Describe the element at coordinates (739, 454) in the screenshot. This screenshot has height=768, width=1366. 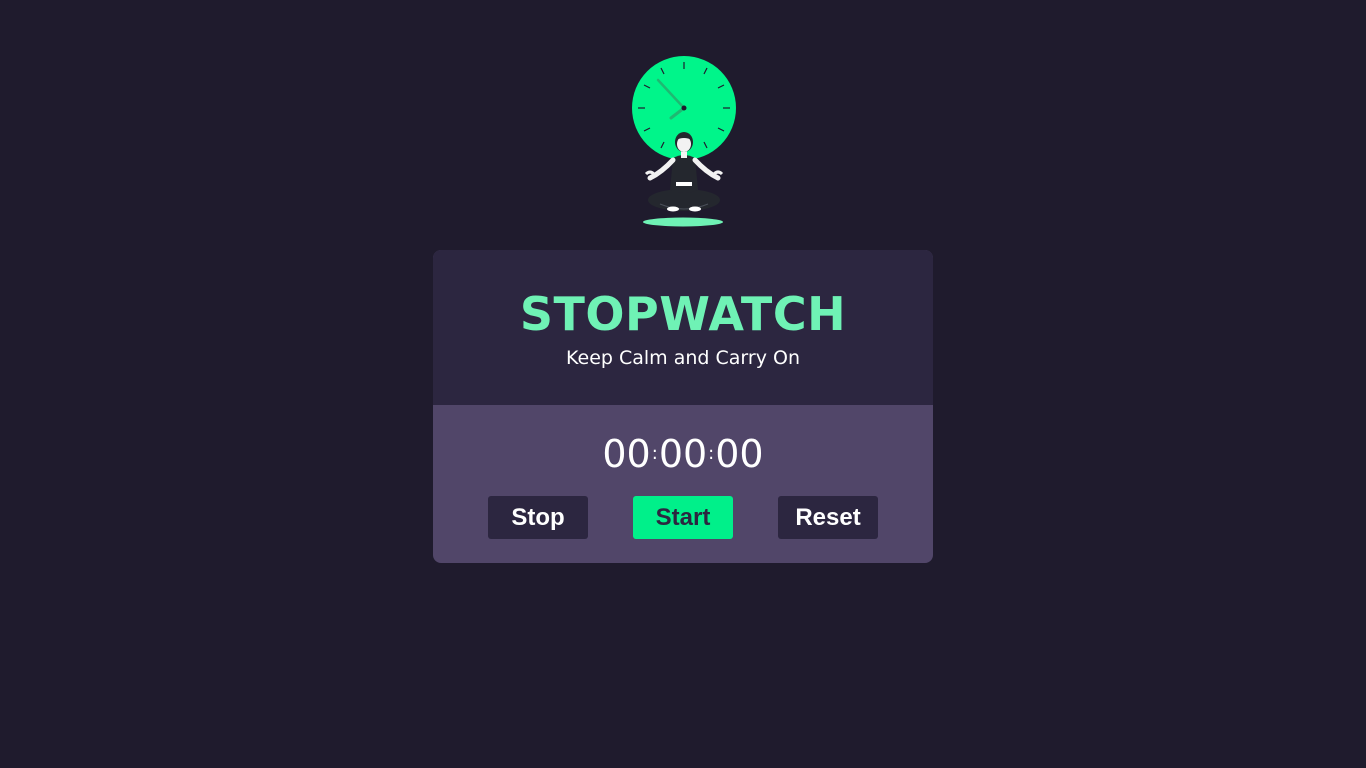
I see `seconds-value: 00` at that location.